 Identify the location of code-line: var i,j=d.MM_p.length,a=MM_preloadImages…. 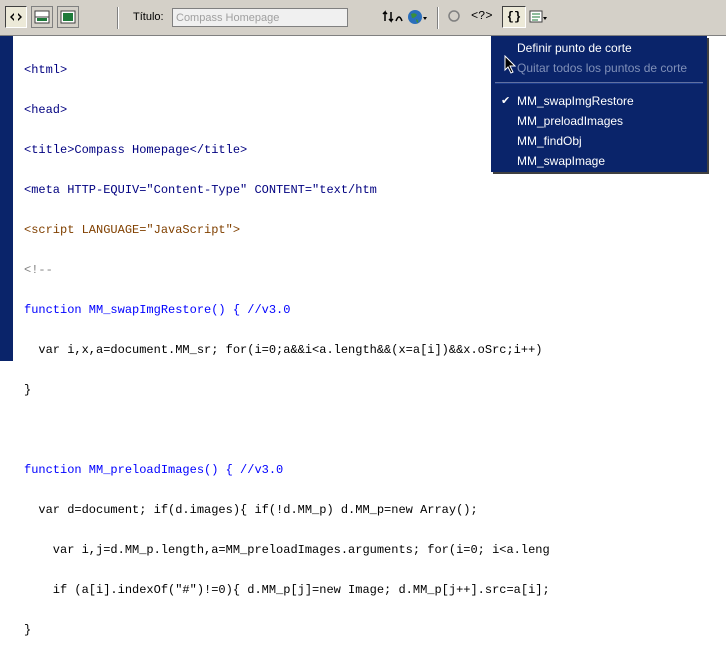
(287, 550).